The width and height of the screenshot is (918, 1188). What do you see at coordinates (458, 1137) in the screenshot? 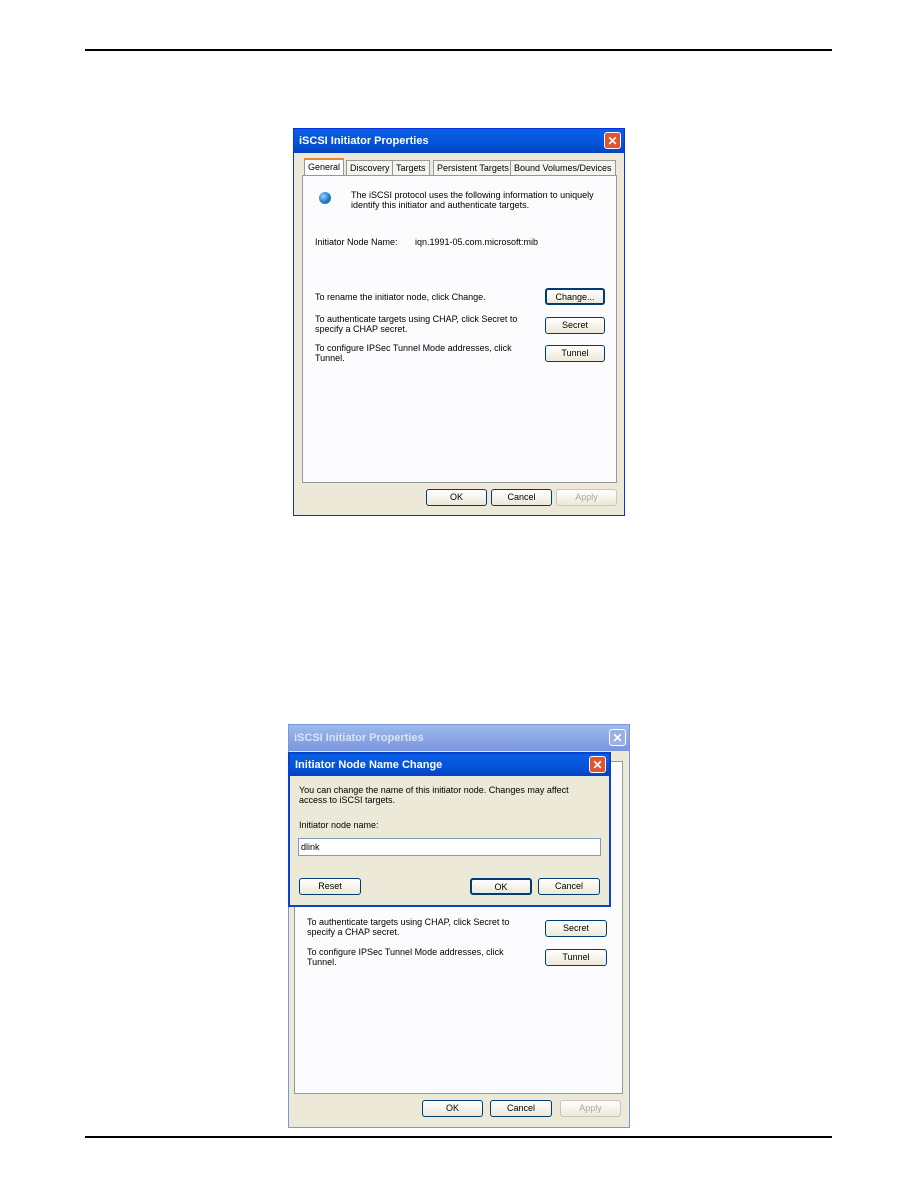
I see `footer-rule` at bounding box center [458, 1137].